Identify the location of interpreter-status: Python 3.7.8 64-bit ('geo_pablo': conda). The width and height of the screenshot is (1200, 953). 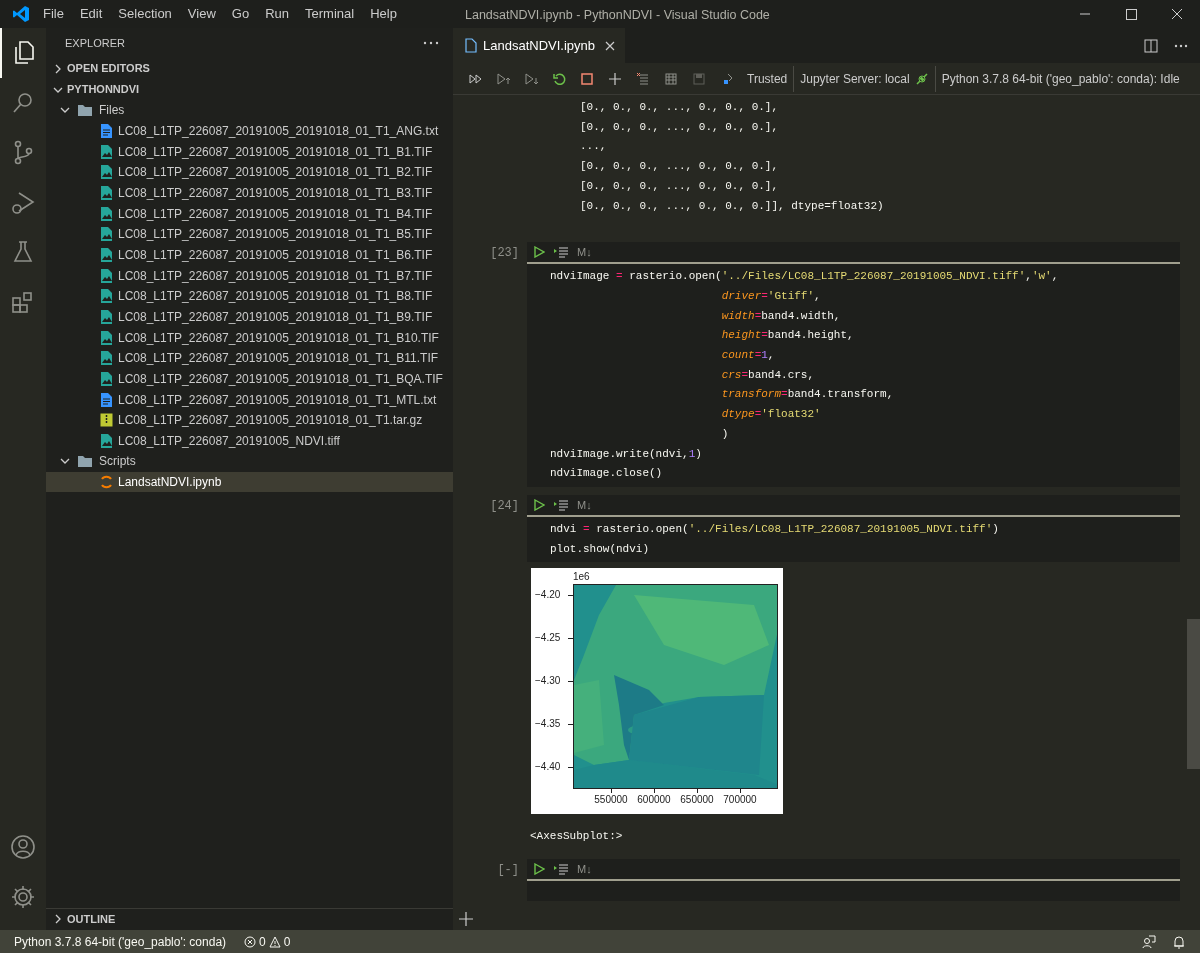
(122, 941).